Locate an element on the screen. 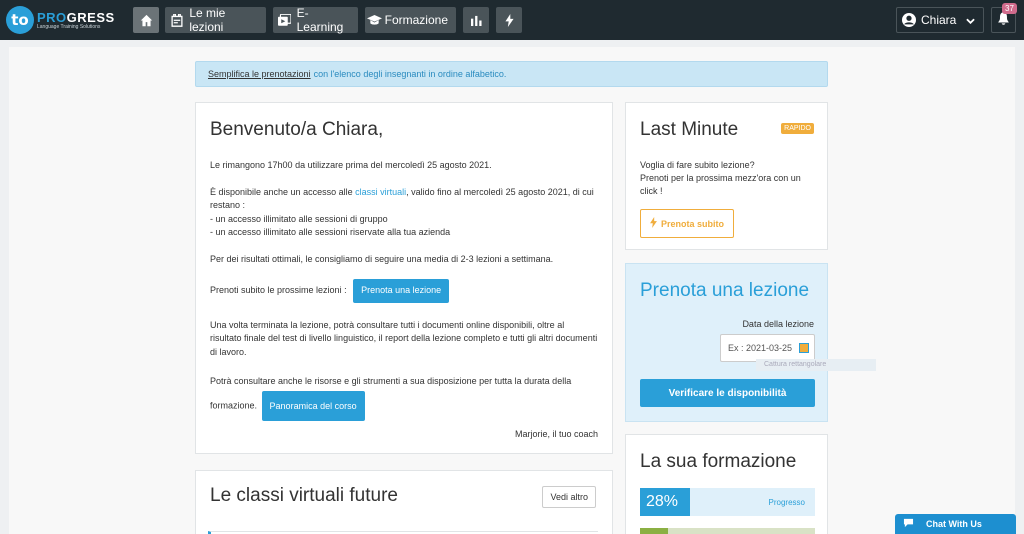 The height and width of the screenshot is (534, 1024). book-now-row: Prenoti subito le prossime lezioni is located at coordinates (404, 291).